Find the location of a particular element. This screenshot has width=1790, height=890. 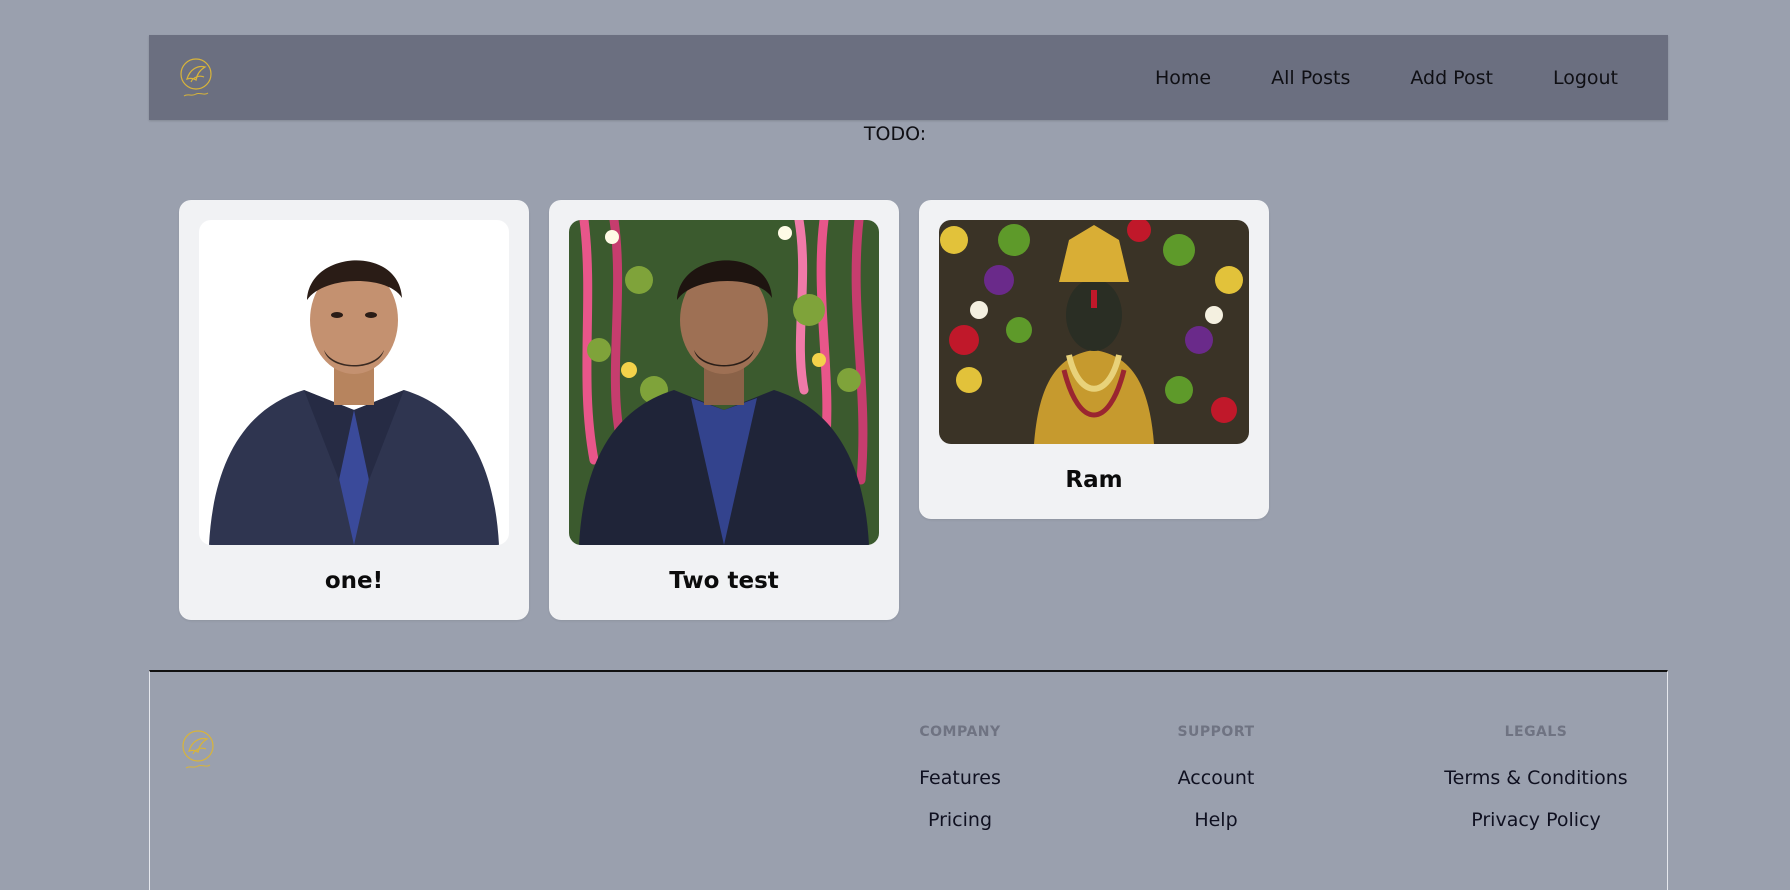

post-card-one: one! is located at coordinates (354, 410).